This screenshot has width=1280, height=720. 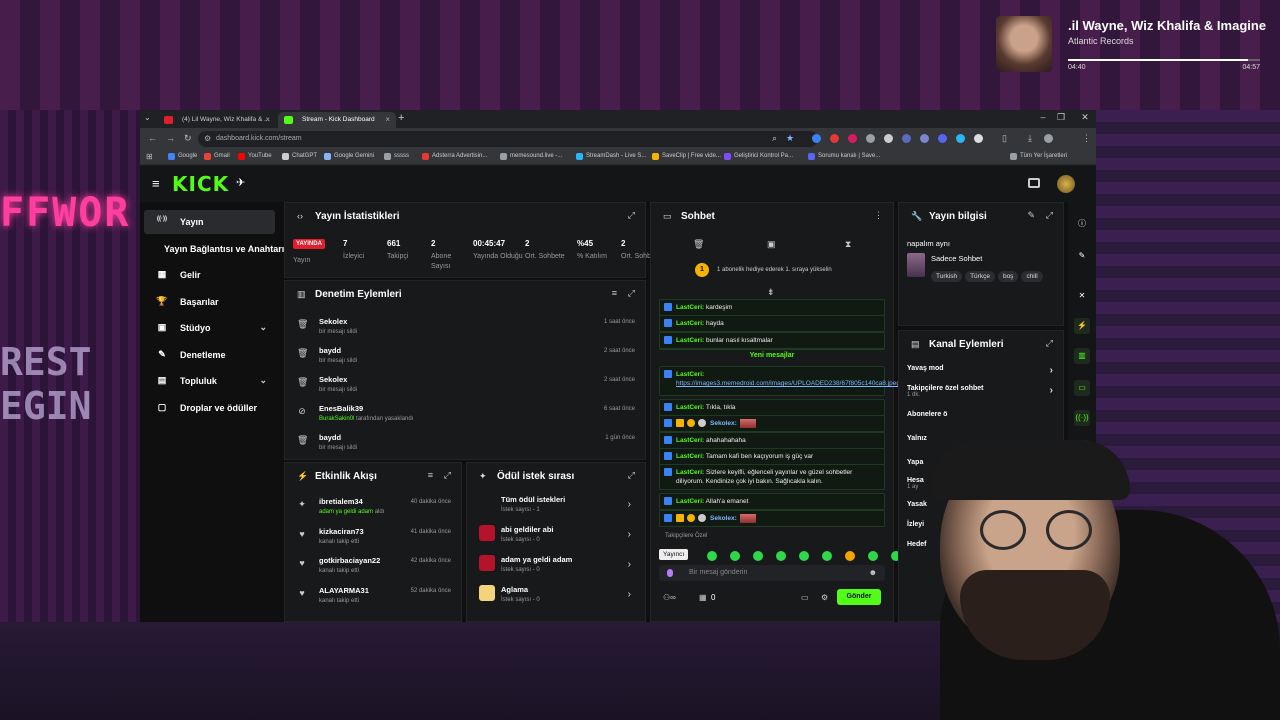 What do you see at coordinates (1082, 224) in the screenshot?
I see `info-icon: ⓘ` at bounding box center [1082, 224].